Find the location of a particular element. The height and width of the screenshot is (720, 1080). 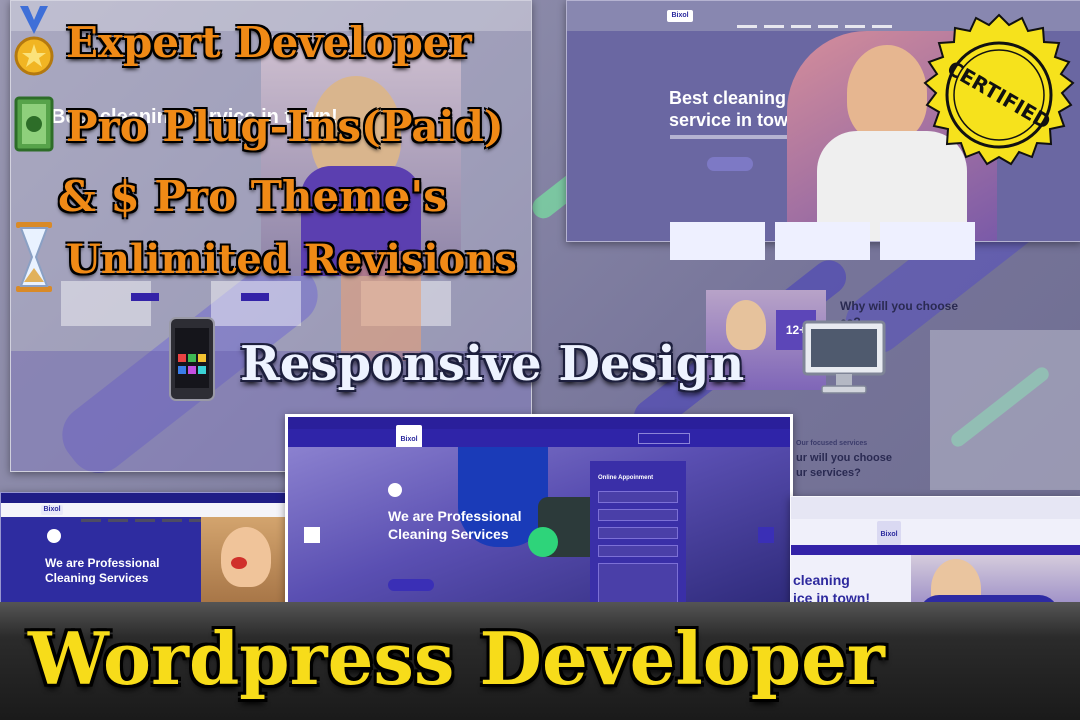

medal-icon is located at coordinates (34, 46).